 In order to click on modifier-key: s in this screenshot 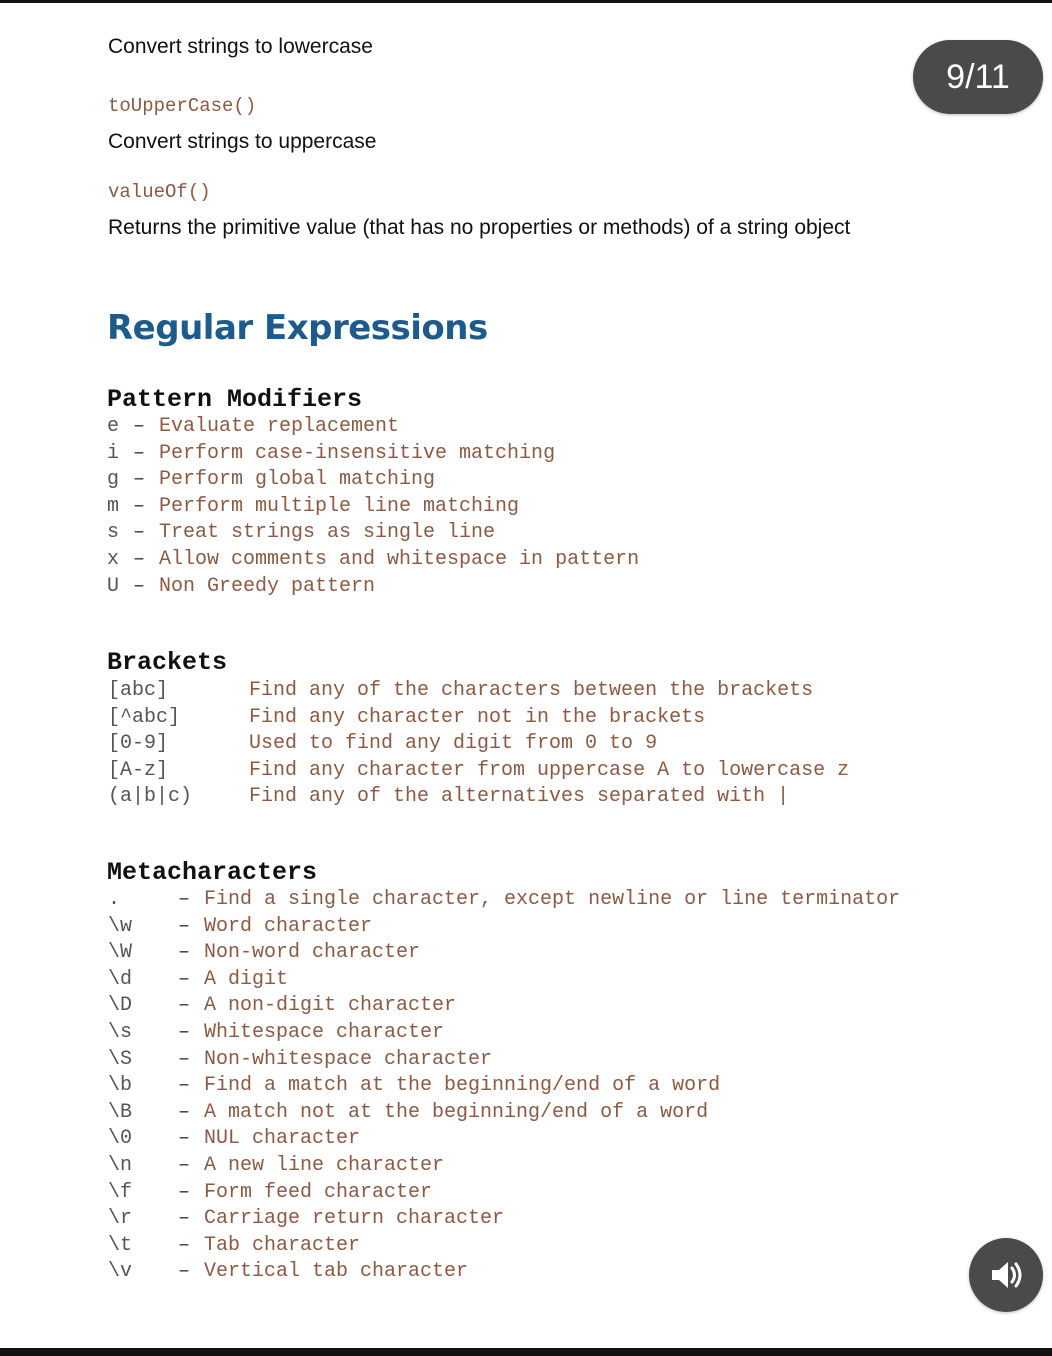, I will do `click(113, 533)`.